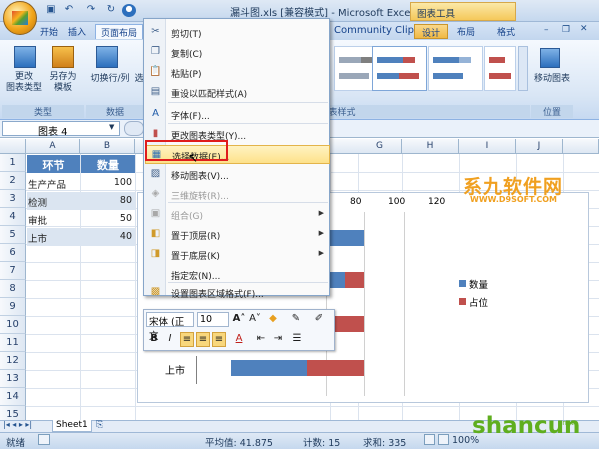  What do you see at coordinates (213, 319) in the screenshot?
I see `font-size-box: 10` at bounding box center [213, 319].